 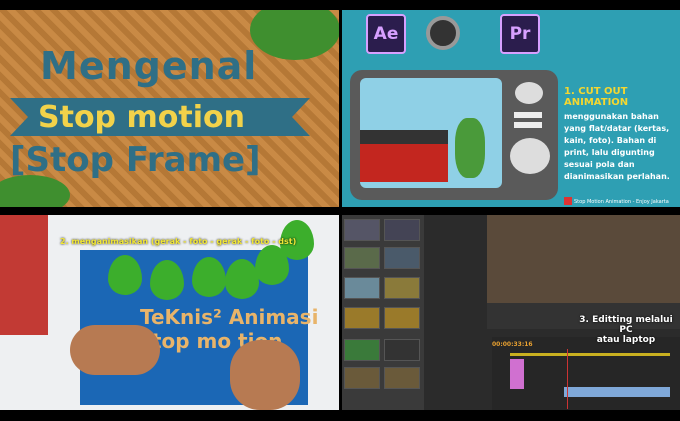 What do you see at coordinates (135, 160) in the screenshot?
I see `title-line-3: [Stop Frame]` at bounding box center [135, 160].